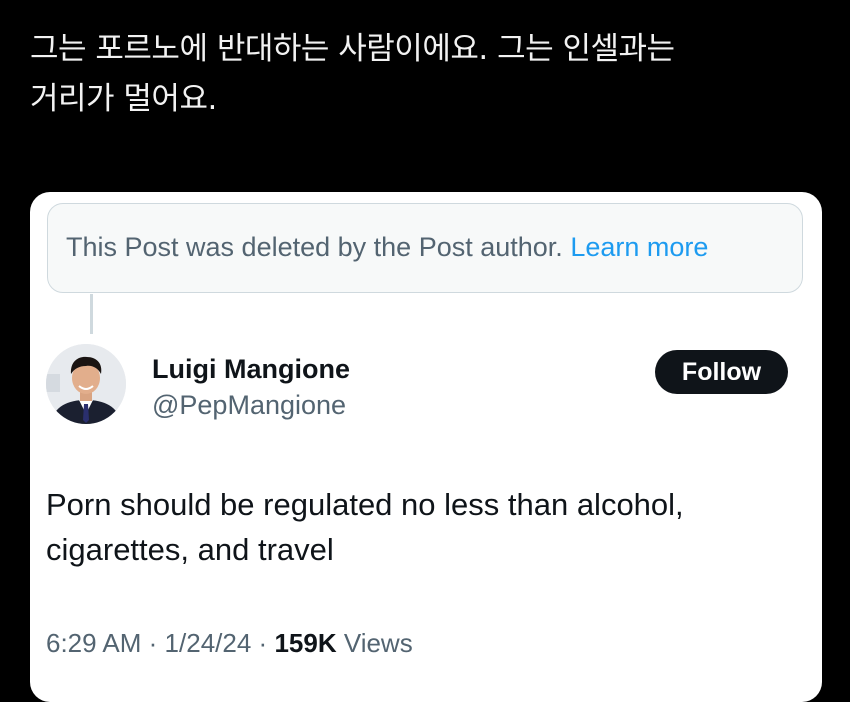  I want to click on caption-line-2: 거리가 멀어요., so click(123, 99).